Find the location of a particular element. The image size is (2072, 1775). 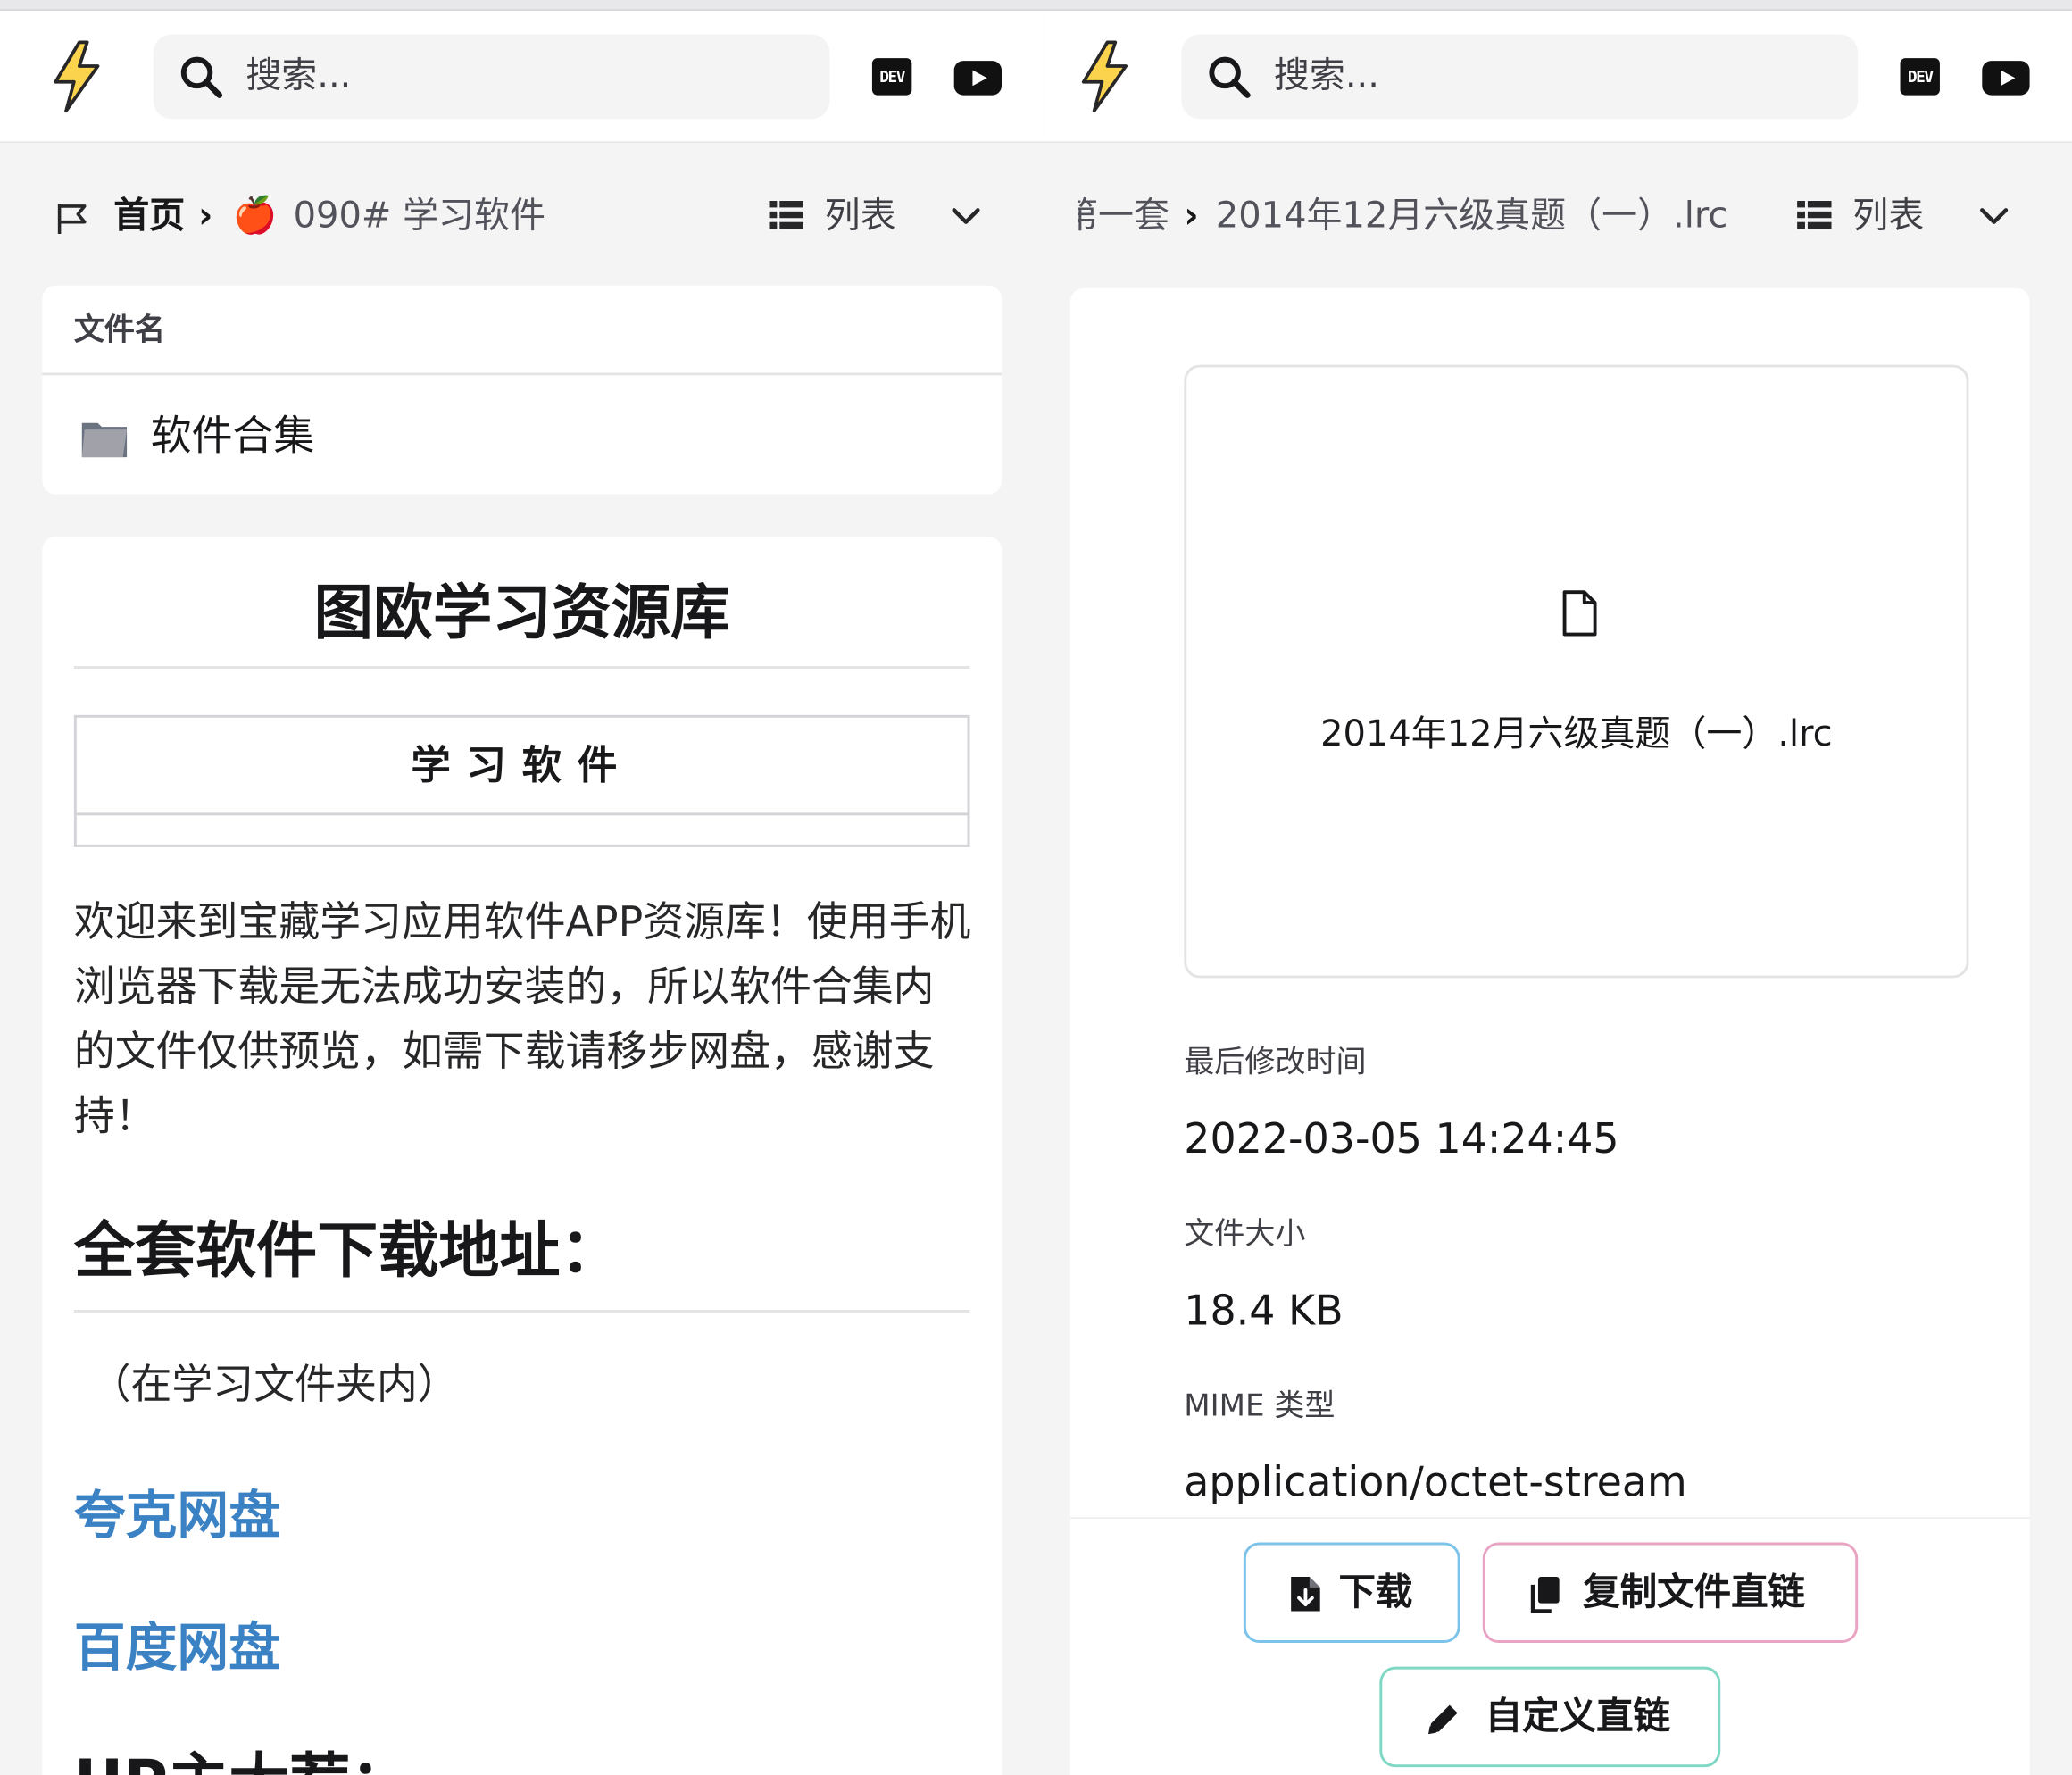

readme-table: 学习软件 is located at coordinates (521, 781).